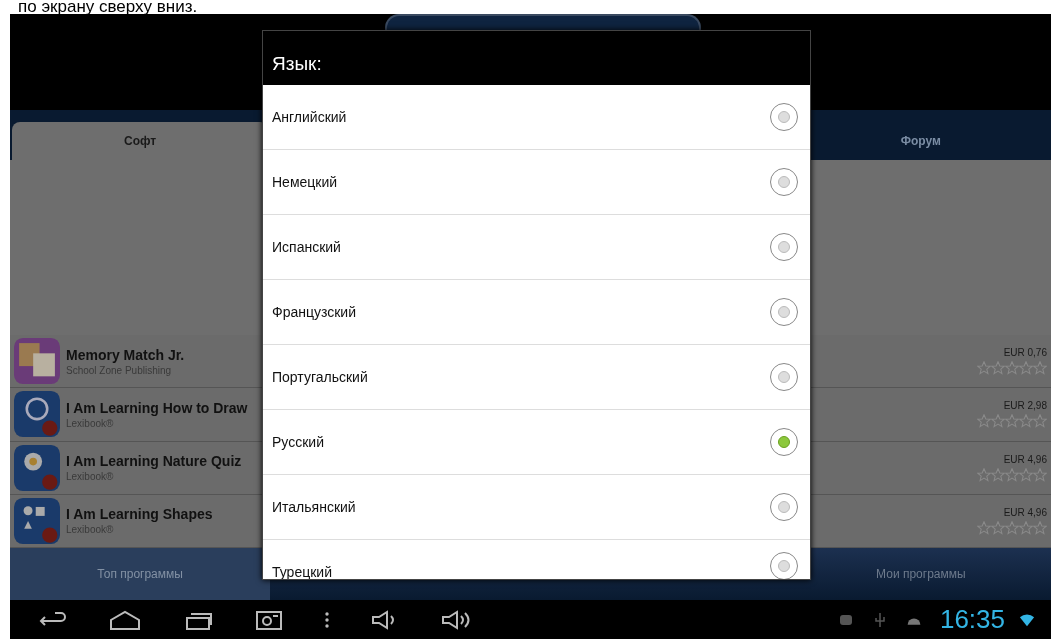 Image resolution: width=1051 pixels, height=639 pixels. What do you see at coordinates (1025, 406) in the screenshot?
I see `price-text: EUR 2,98` at bounding box center [1025, 406].